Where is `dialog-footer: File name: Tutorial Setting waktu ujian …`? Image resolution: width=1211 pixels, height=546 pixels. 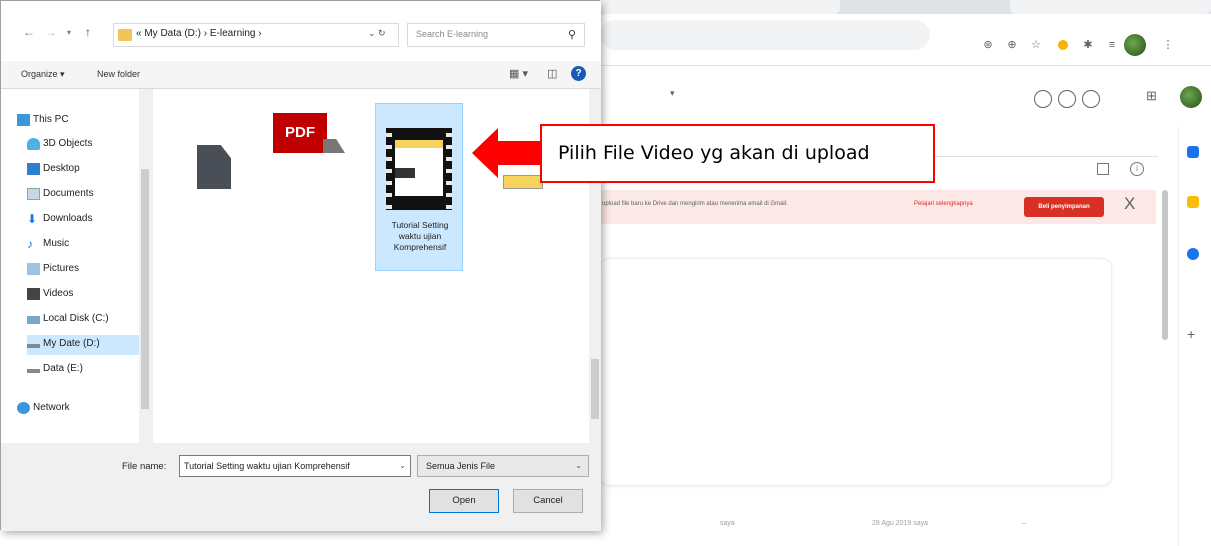 dialog-footer: File name: Tutorial Setting waktu ujian … is located at coordinates (301, 487).